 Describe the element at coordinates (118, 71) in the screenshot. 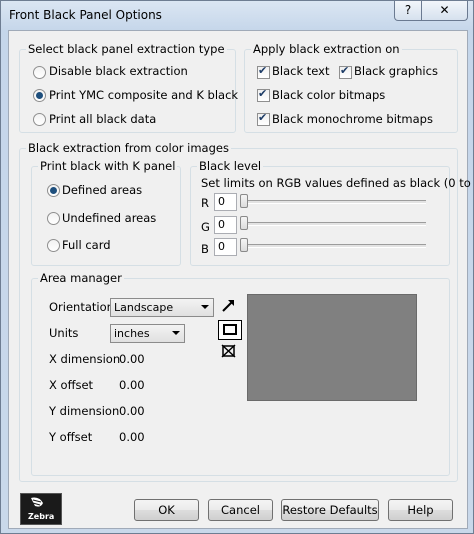

I see `radio-disable-label: Disable black extraction` at that location.